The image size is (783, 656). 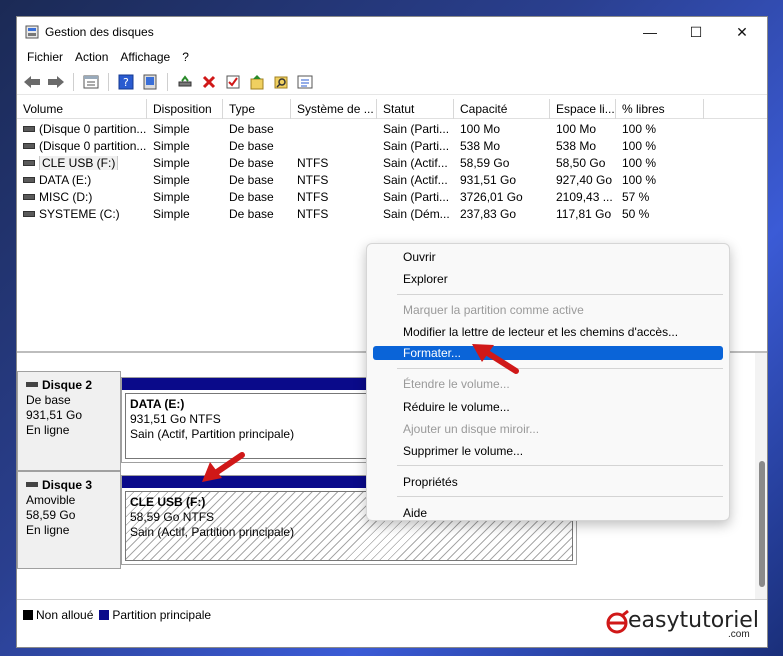 What do you see at coordinates (548, 513) in the screenshot?
I see `menu-item-aide: Aide` at bounding box center [548, 513].